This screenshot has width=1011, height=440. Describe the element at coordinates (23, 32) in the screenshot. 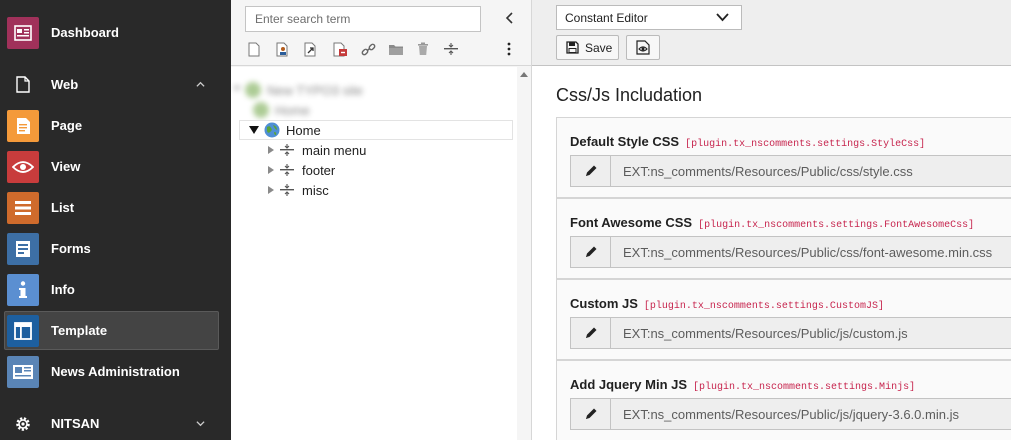

I see `dashboard-icon` at that location.